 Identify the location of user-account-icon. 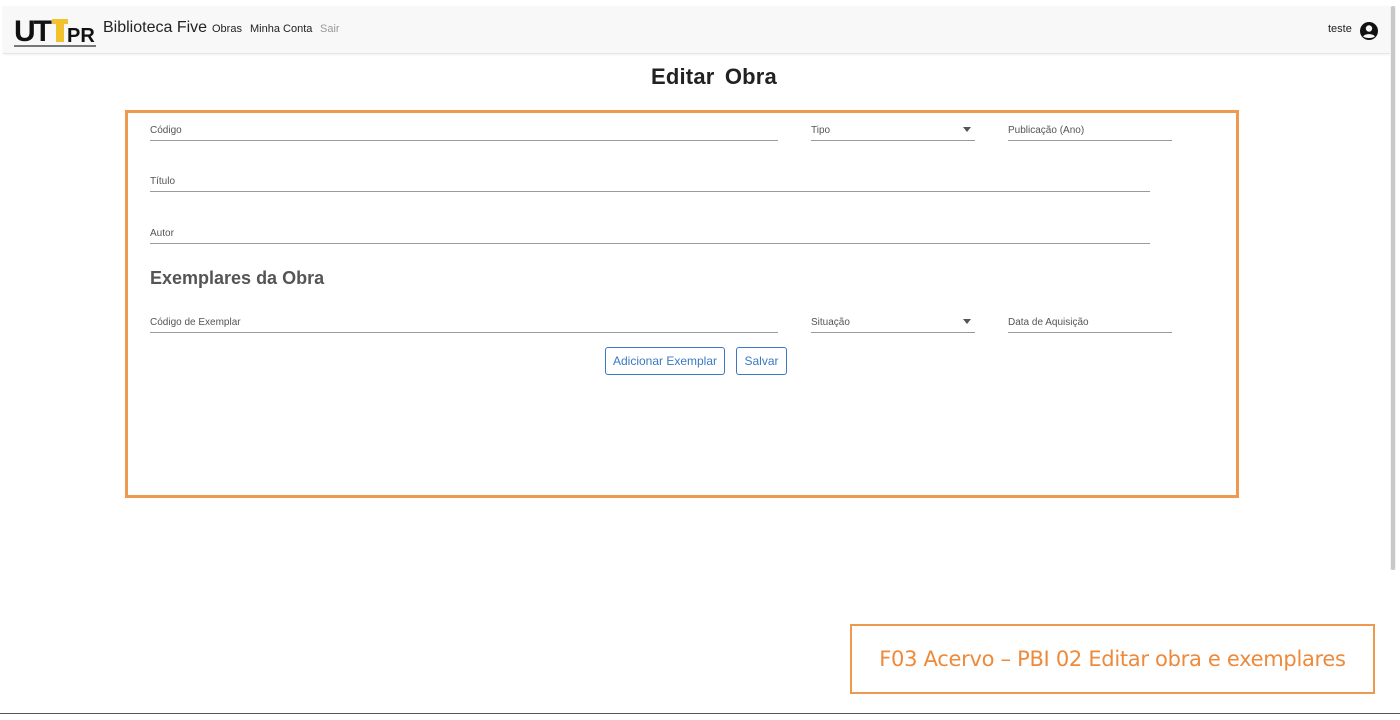
(1369, 31).